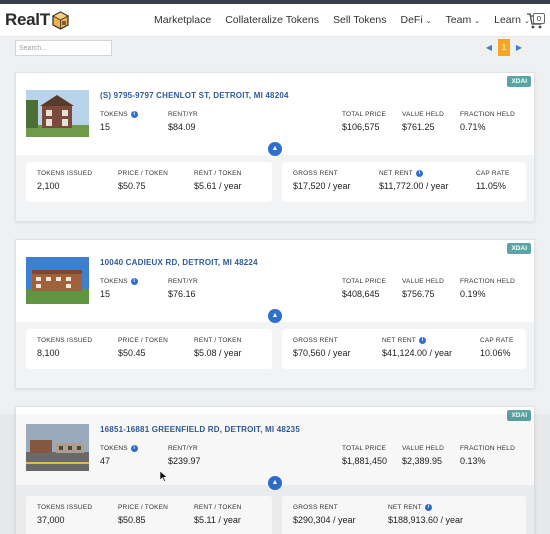 This screenshot has width=550, height=534. What do you see at coordinates (491, 186) in the screenshot?
I see `cap-rate-value: 11.05%` at bounding box center [491, 186].